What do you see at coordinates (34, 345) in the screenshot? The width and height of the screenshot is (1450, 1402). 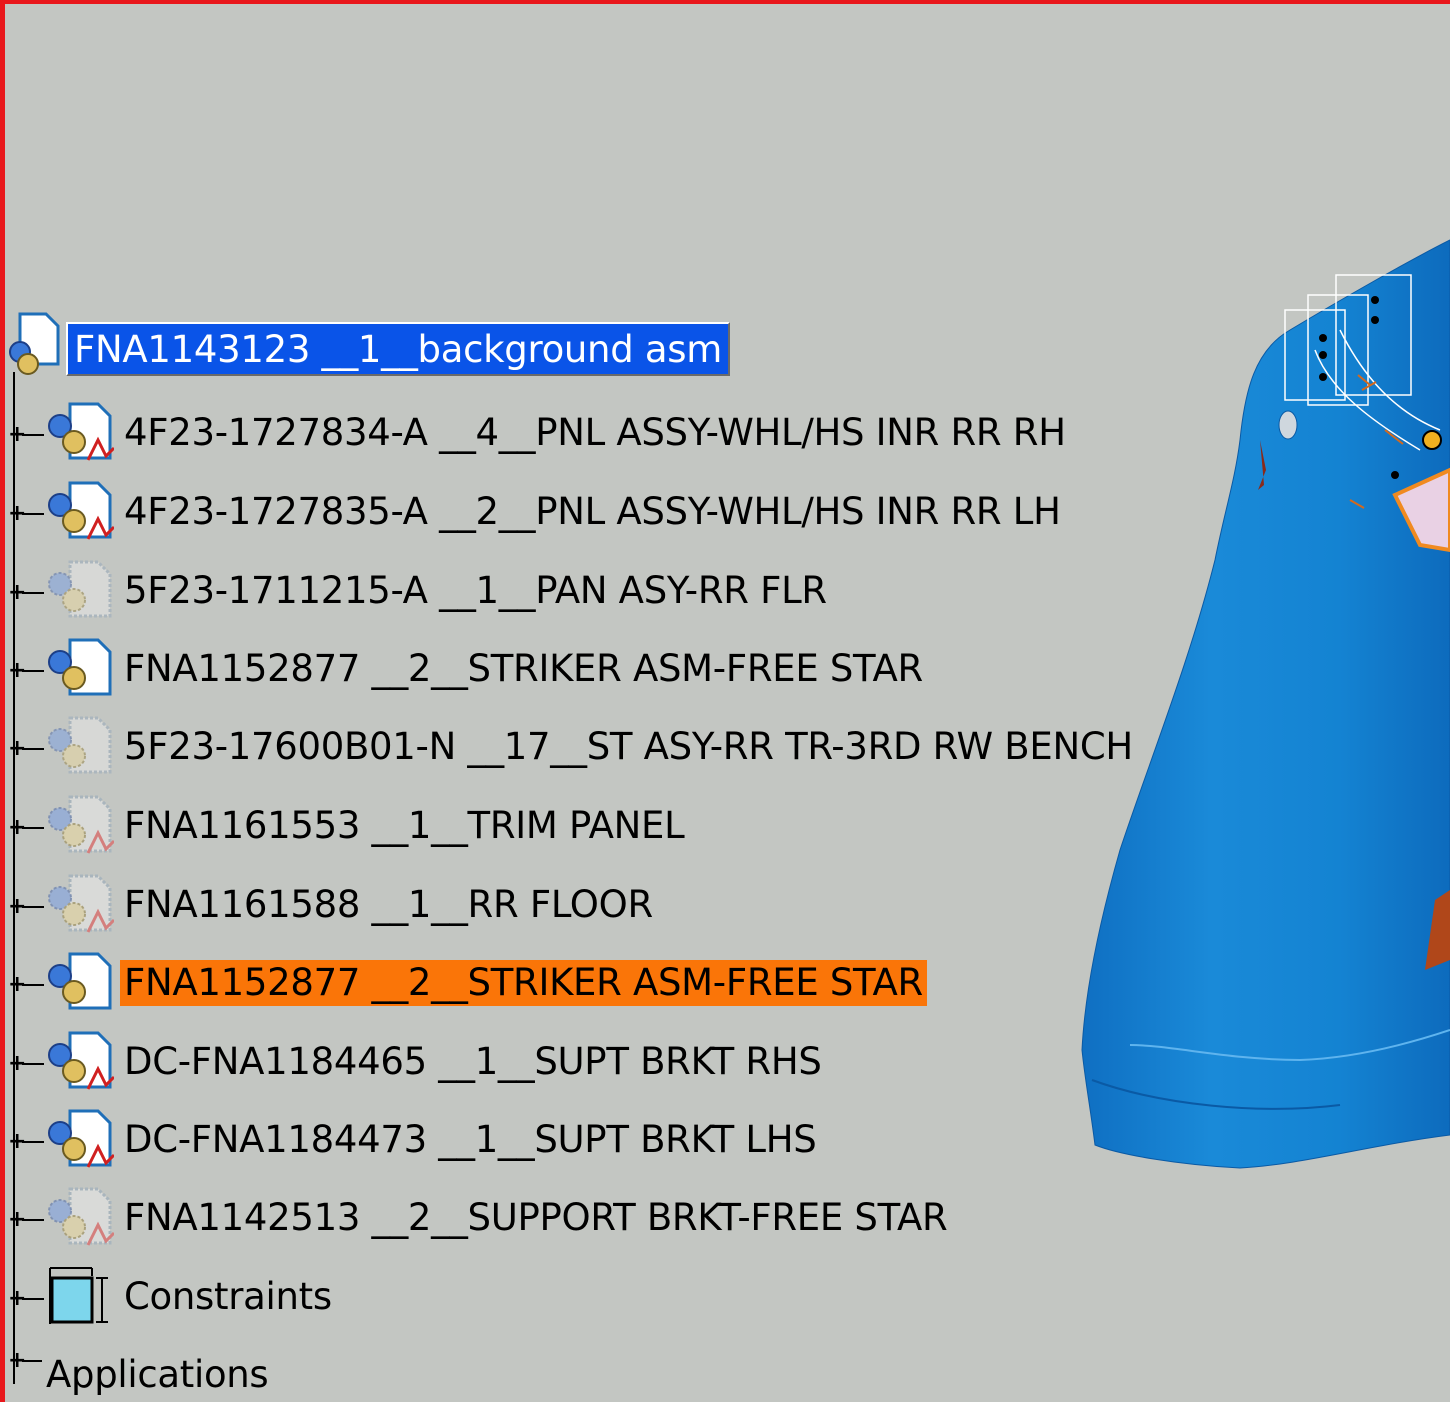 I see `product-root-icon` at bounding box center [34, 345].